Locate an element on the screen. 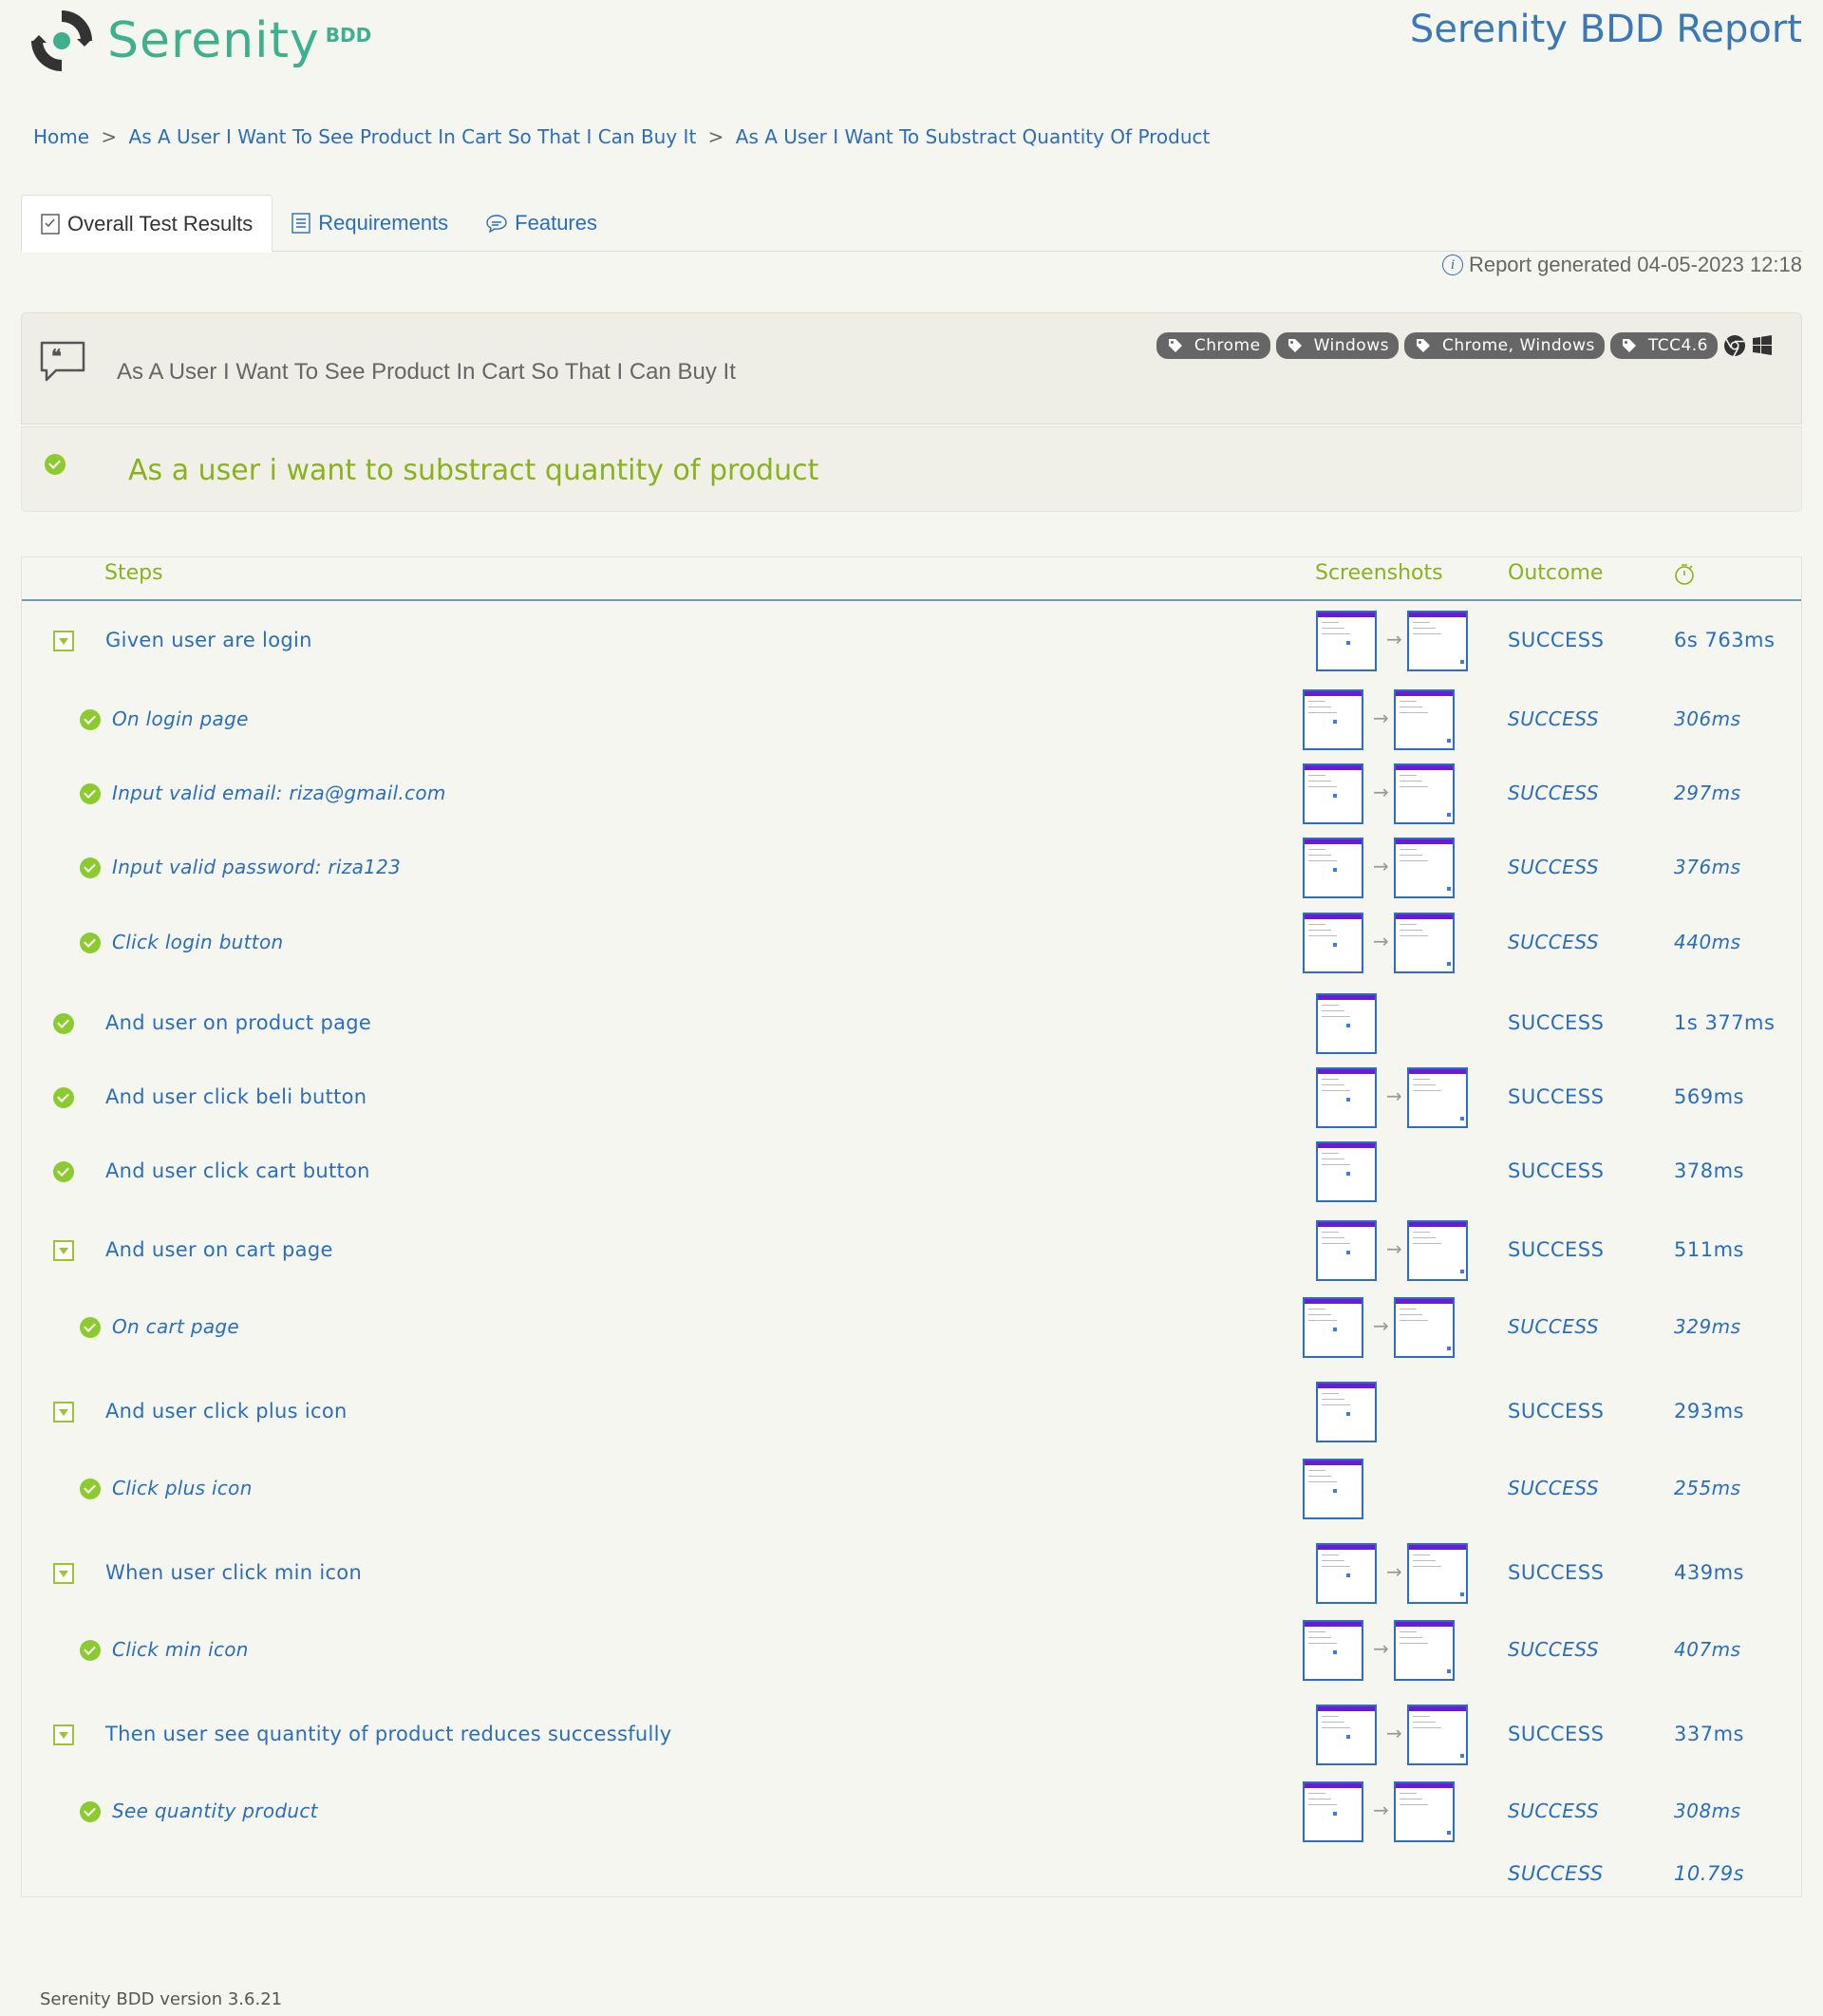 This screenshot has height=2016, width=1823. step-label: Given user are login is located at coordinates (209, 640).